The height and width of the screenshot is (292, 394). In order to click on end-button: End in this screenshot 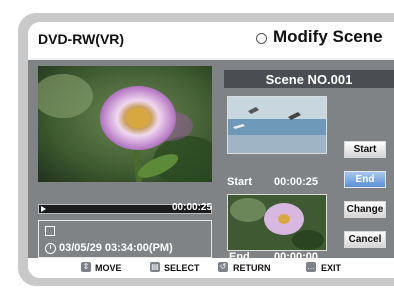, I will do `click(365, 179)`.